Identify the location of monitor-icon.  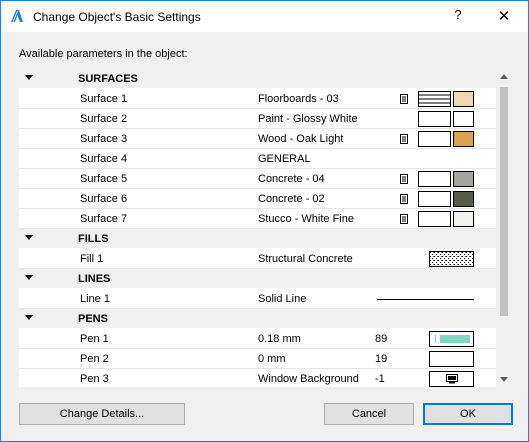
(452, 379).